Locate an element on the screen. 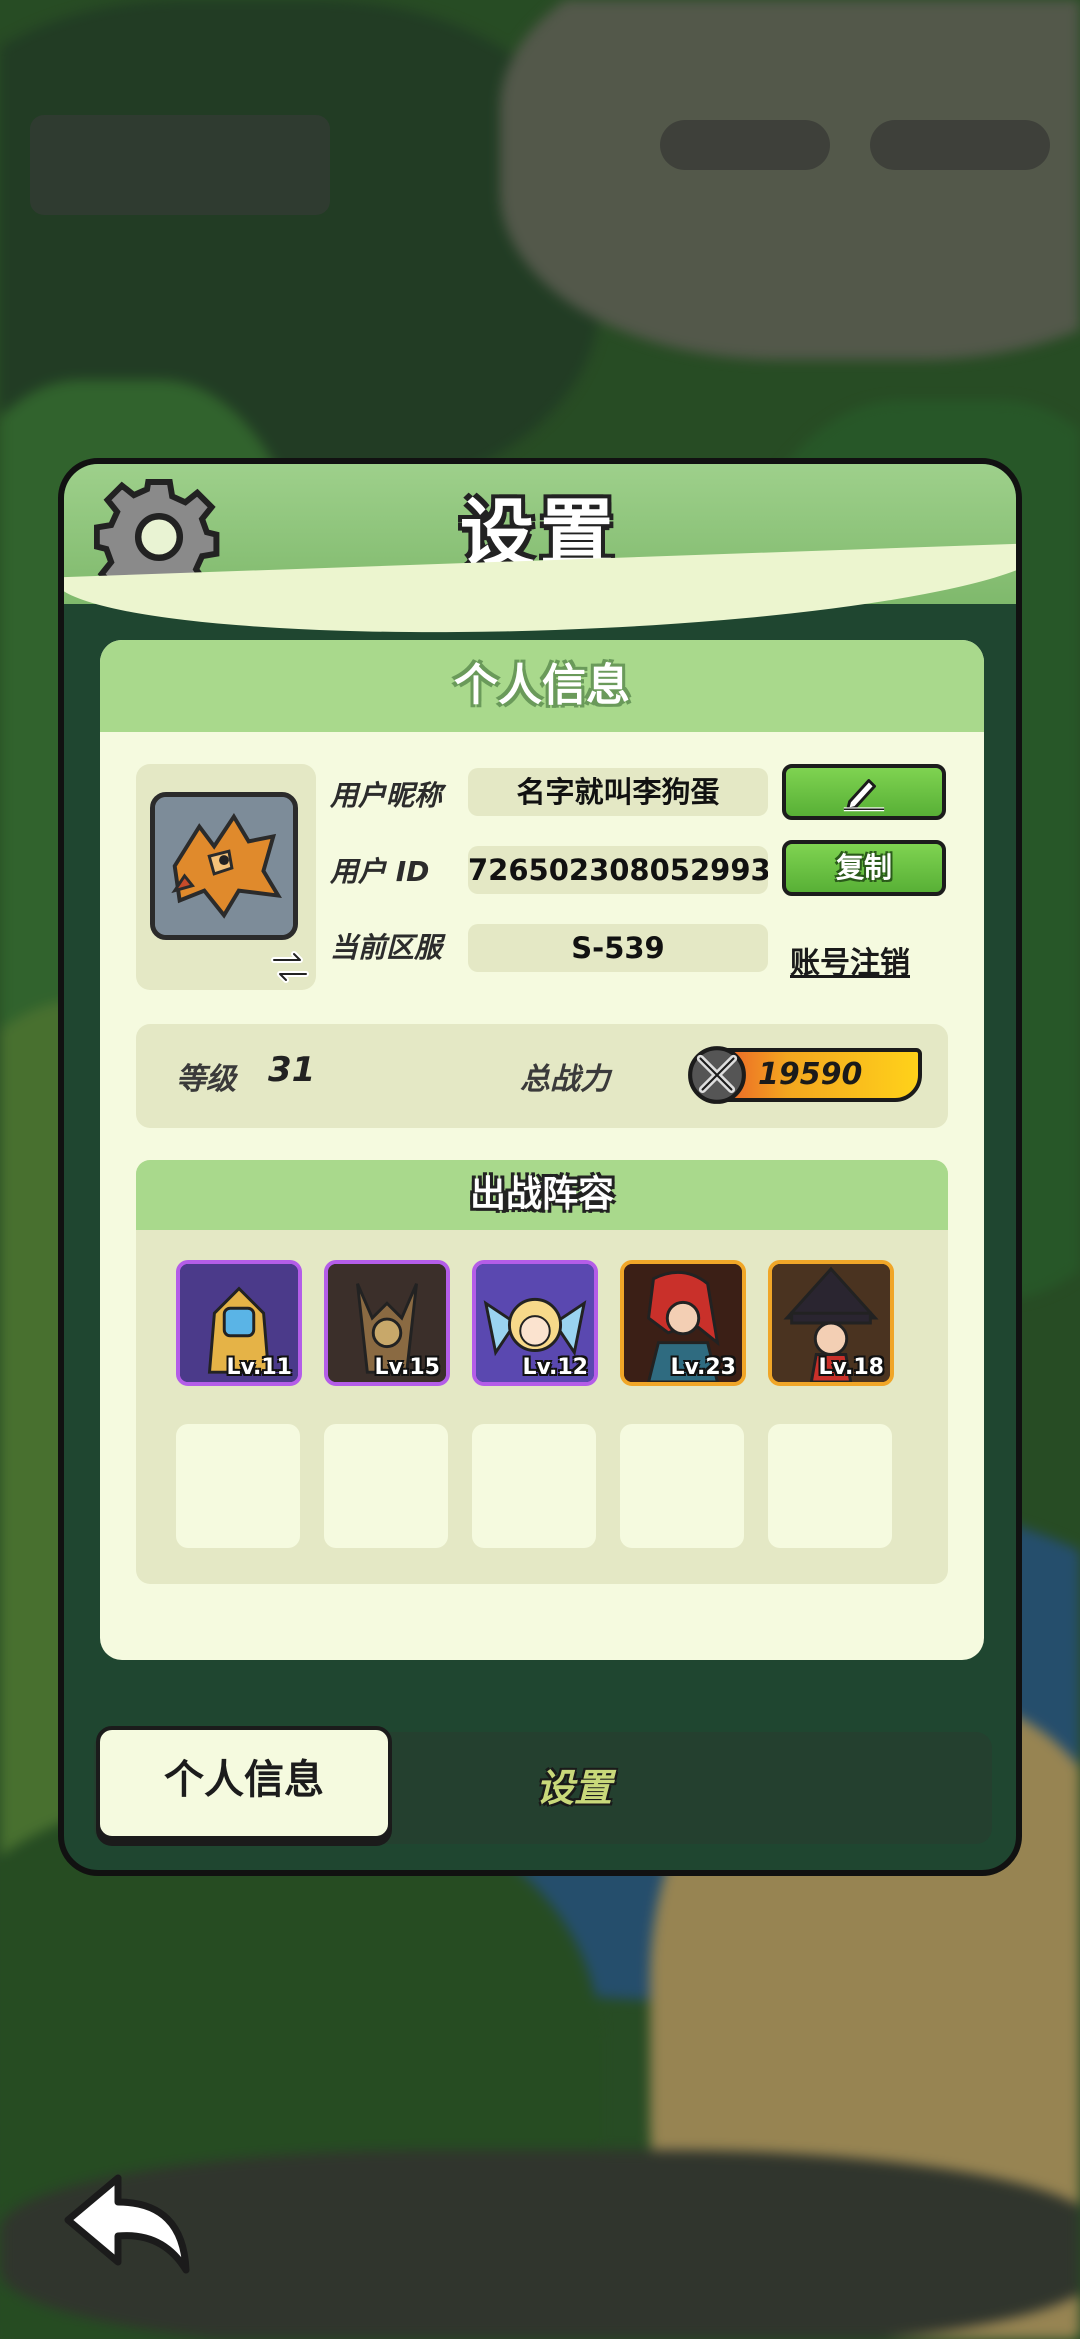  hero-level: Lv.23 is located at coordinates (703, 1367).